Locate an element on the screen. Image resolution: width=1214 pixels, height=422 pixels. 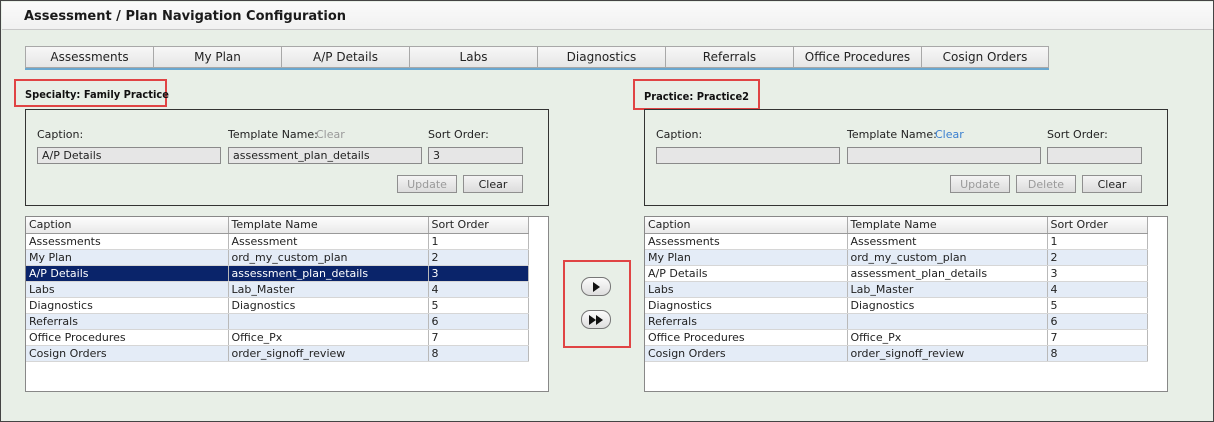
left-col-caption: Caption is located at coordinates (127, 225).